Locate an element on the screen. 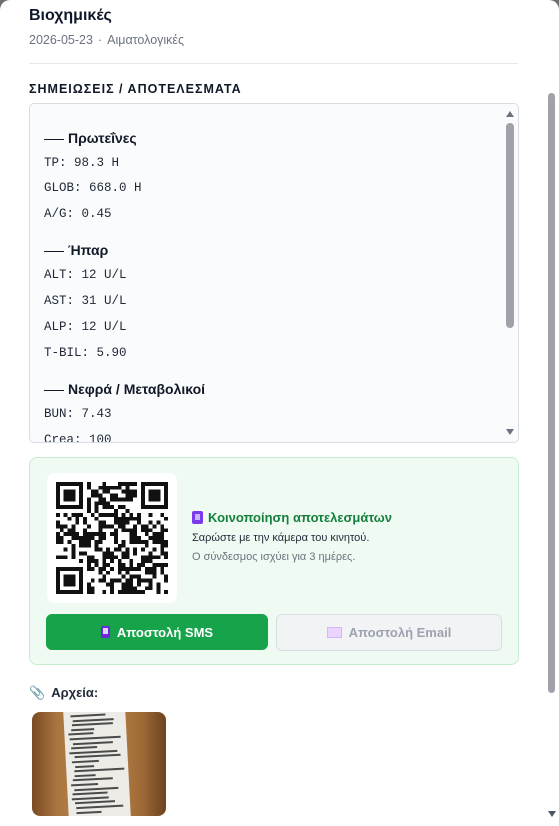 This screenshot has height=826, width=559. send-sms-button: Αποστολή SMS is located at coordinates (157, 632).